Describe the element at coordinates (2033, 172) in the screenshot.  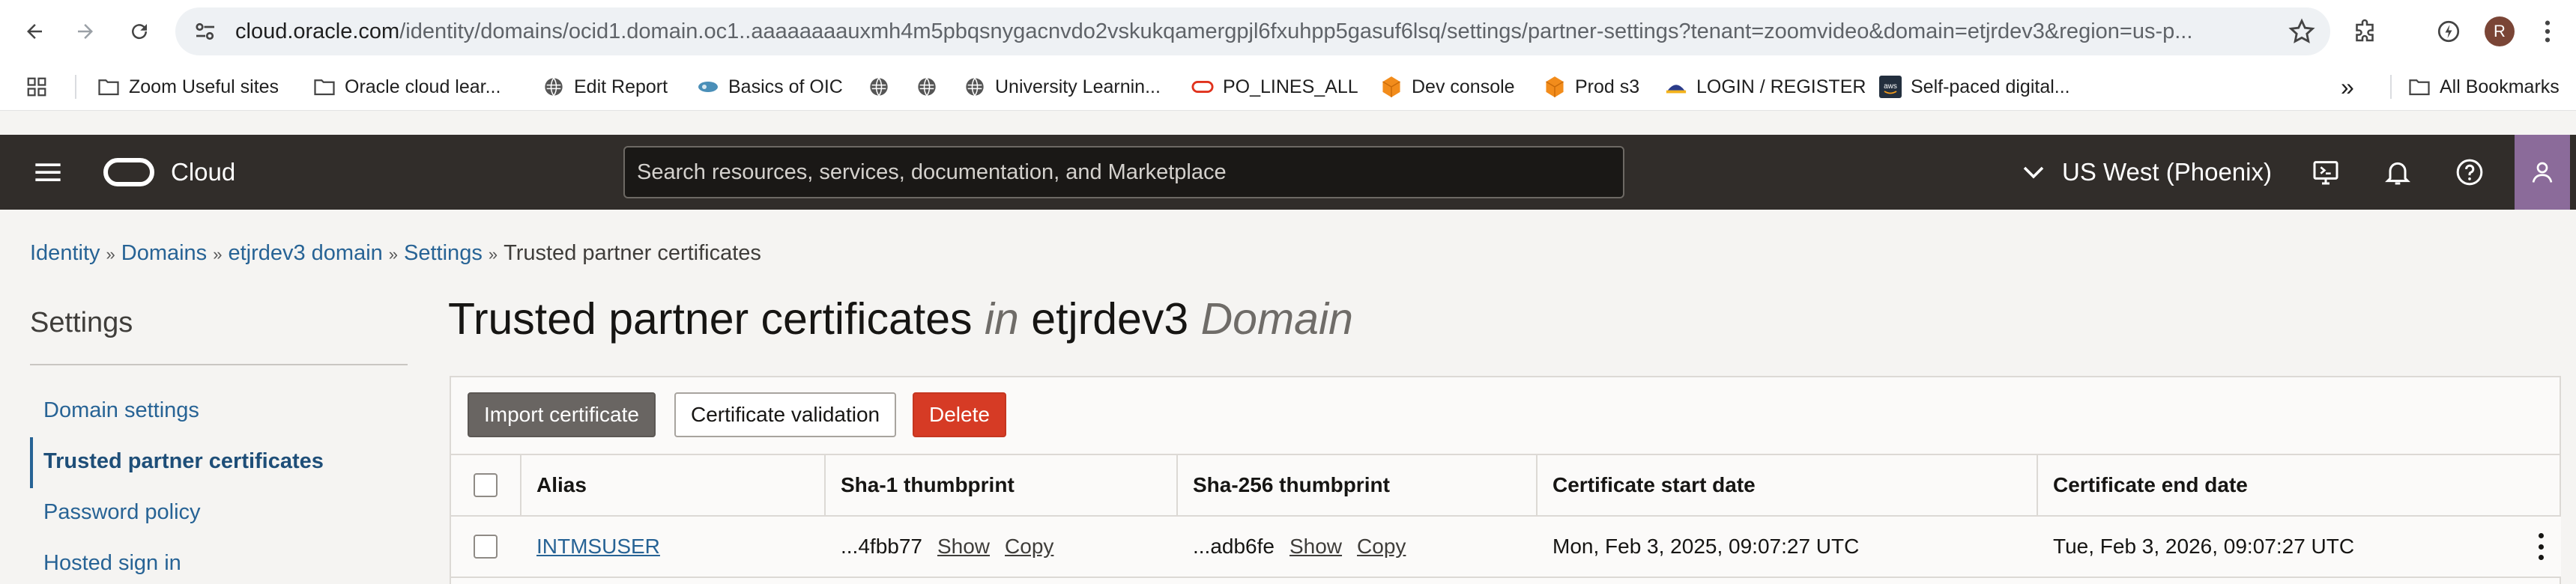
I see `chevron-down-icon` at that location.